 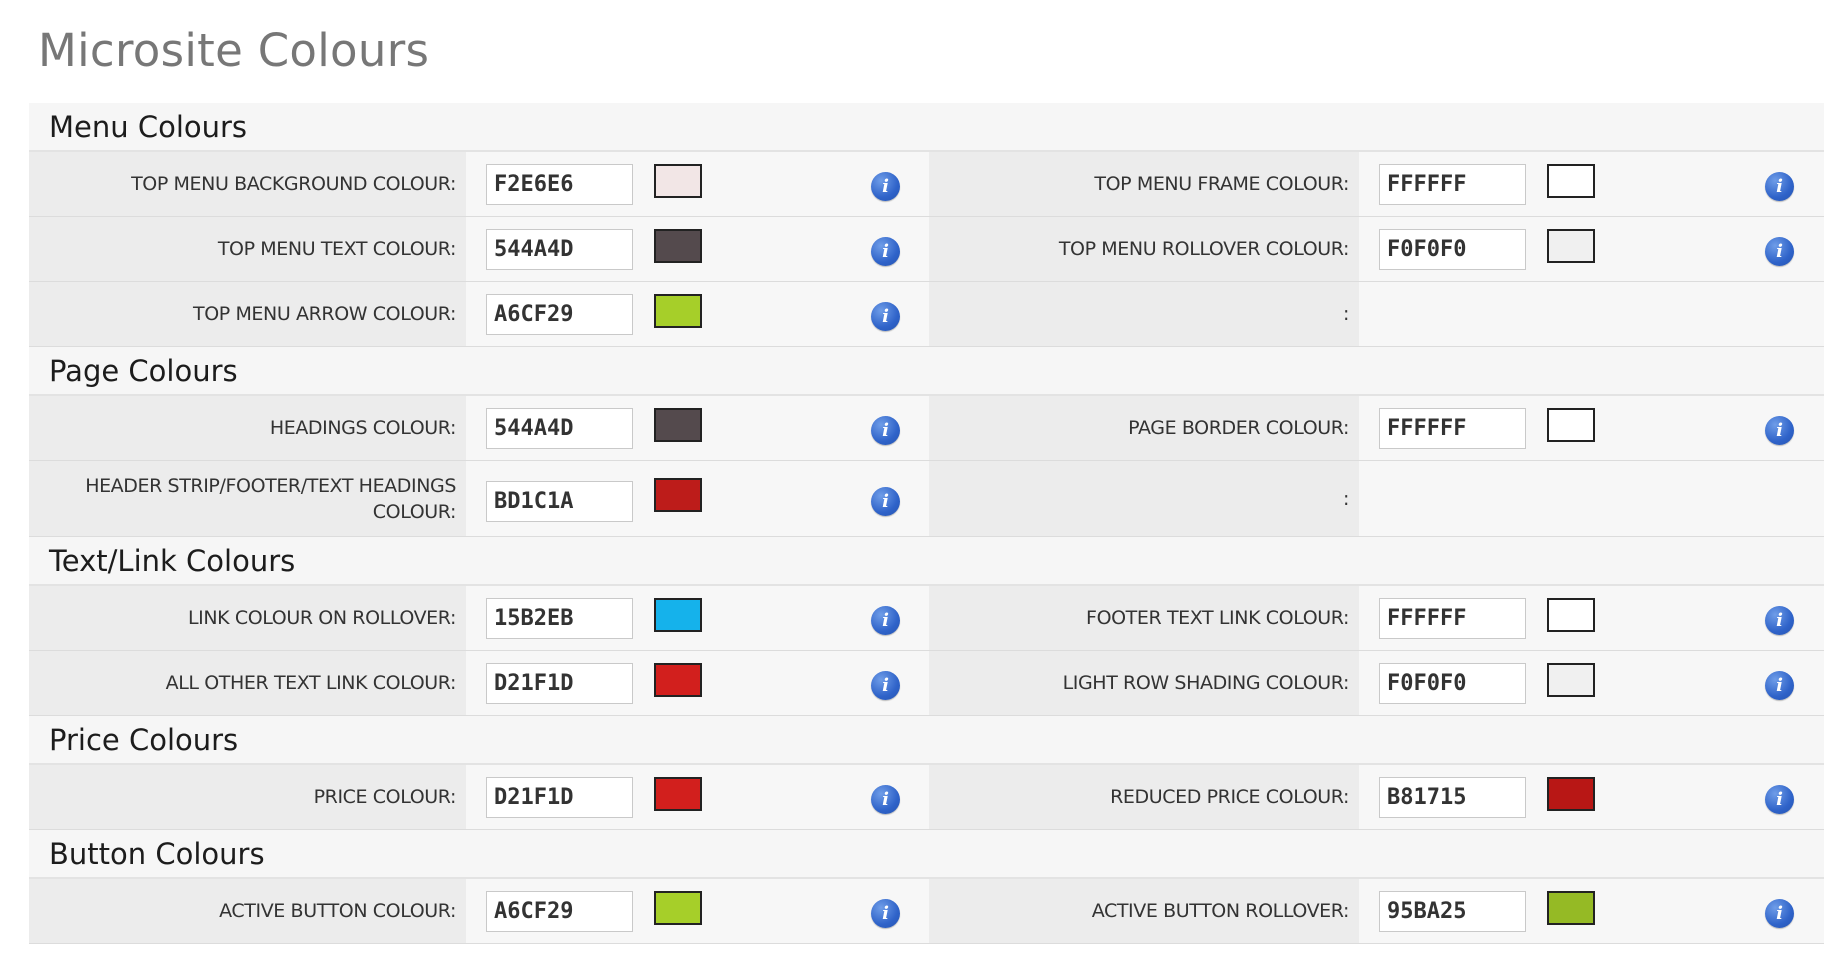 What do you see at coordinates (678, 425) in the screenshot?
I see `headings-colour-swatch` at bounding box center [678, 425].